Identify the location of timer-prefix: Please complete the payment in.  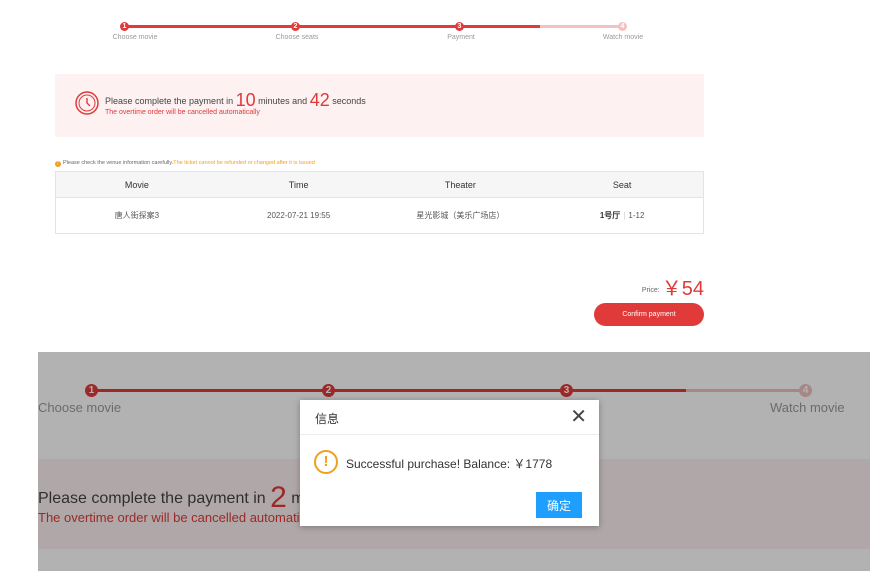
(169, 101).